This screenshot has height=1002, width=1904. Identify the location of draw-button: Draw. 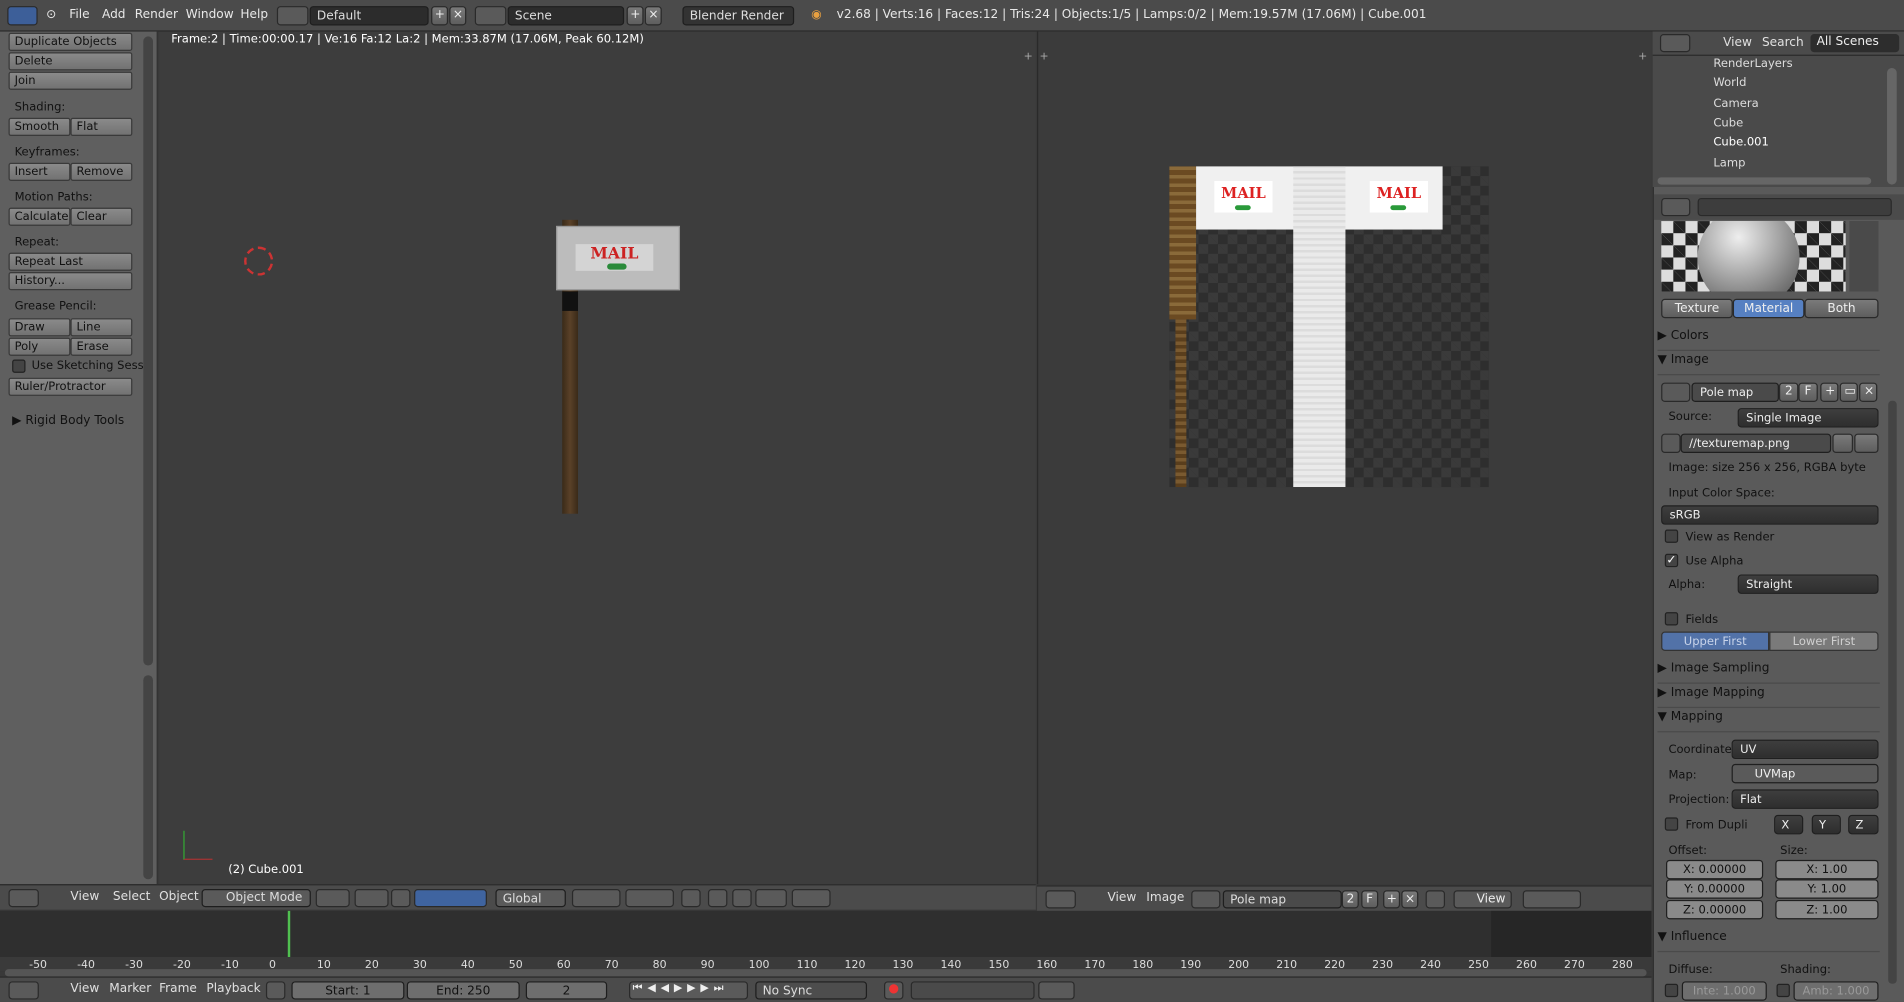
(39, 327).